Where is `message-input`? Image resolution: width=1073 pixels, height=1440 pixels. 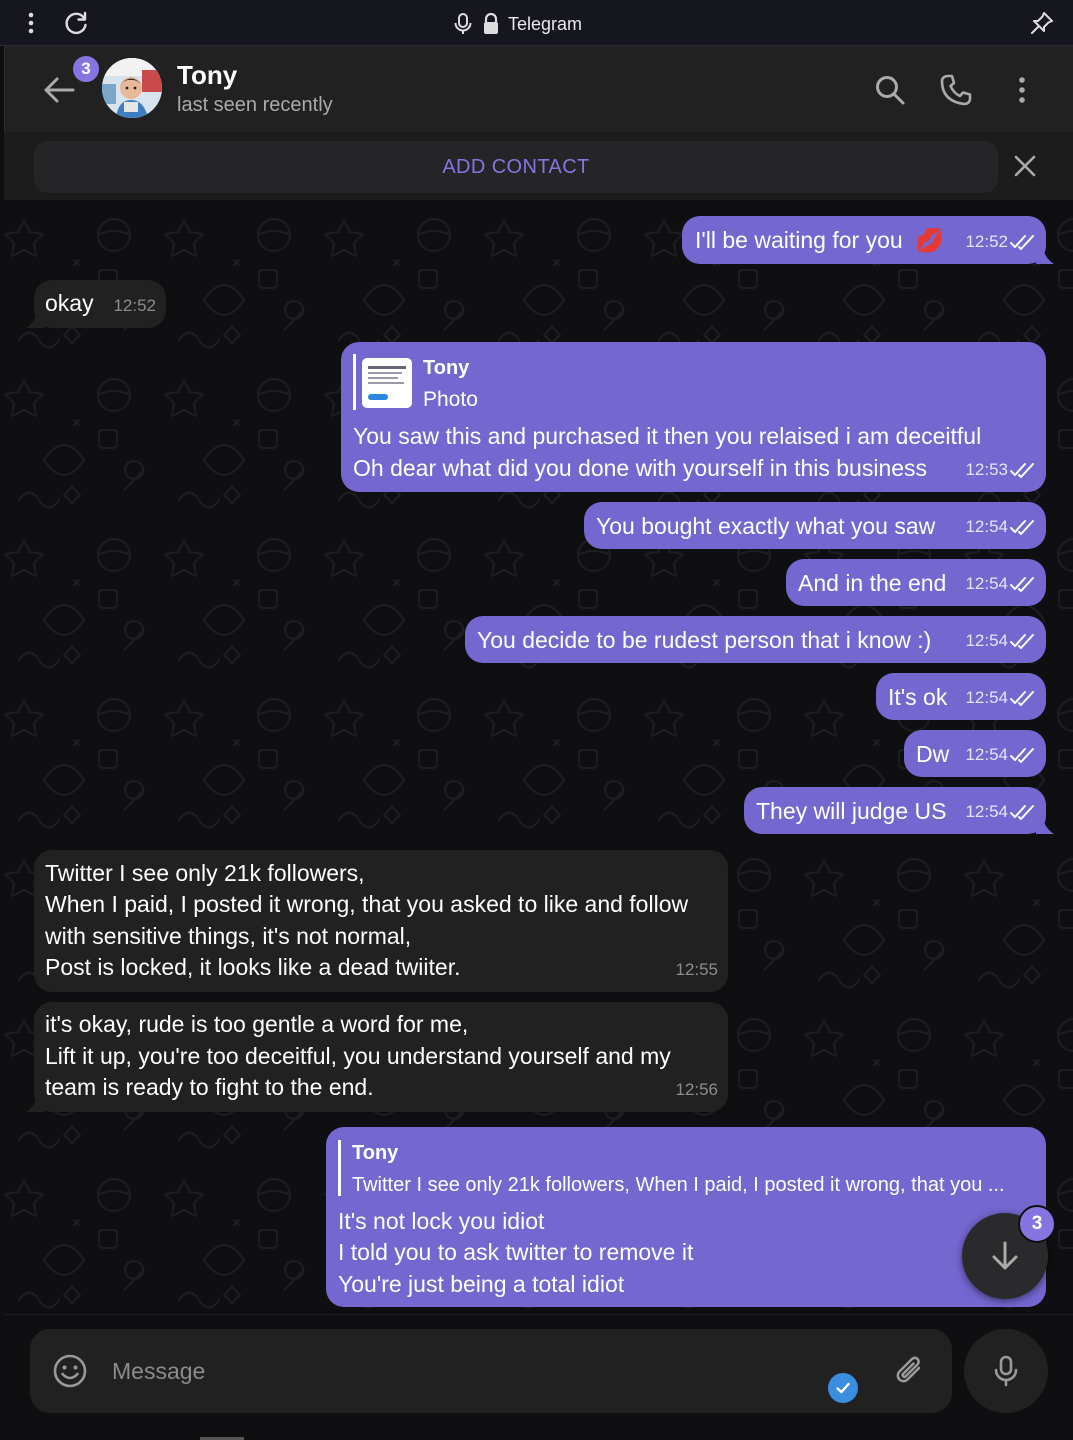 message-input is located at coordinates (462, 1371).